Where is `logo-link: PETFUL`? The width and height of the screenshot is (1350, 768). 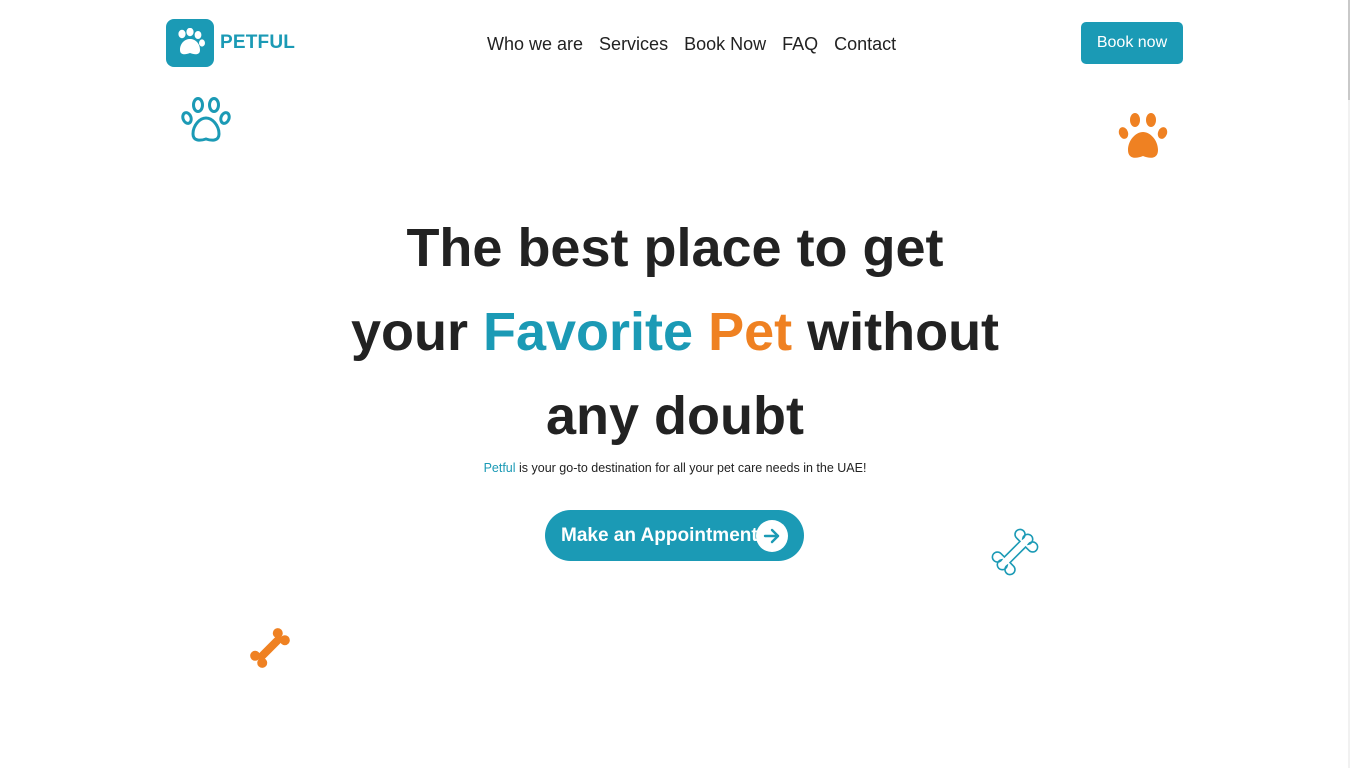 logo-link: PETFUL is located at coordinates (230, 43).